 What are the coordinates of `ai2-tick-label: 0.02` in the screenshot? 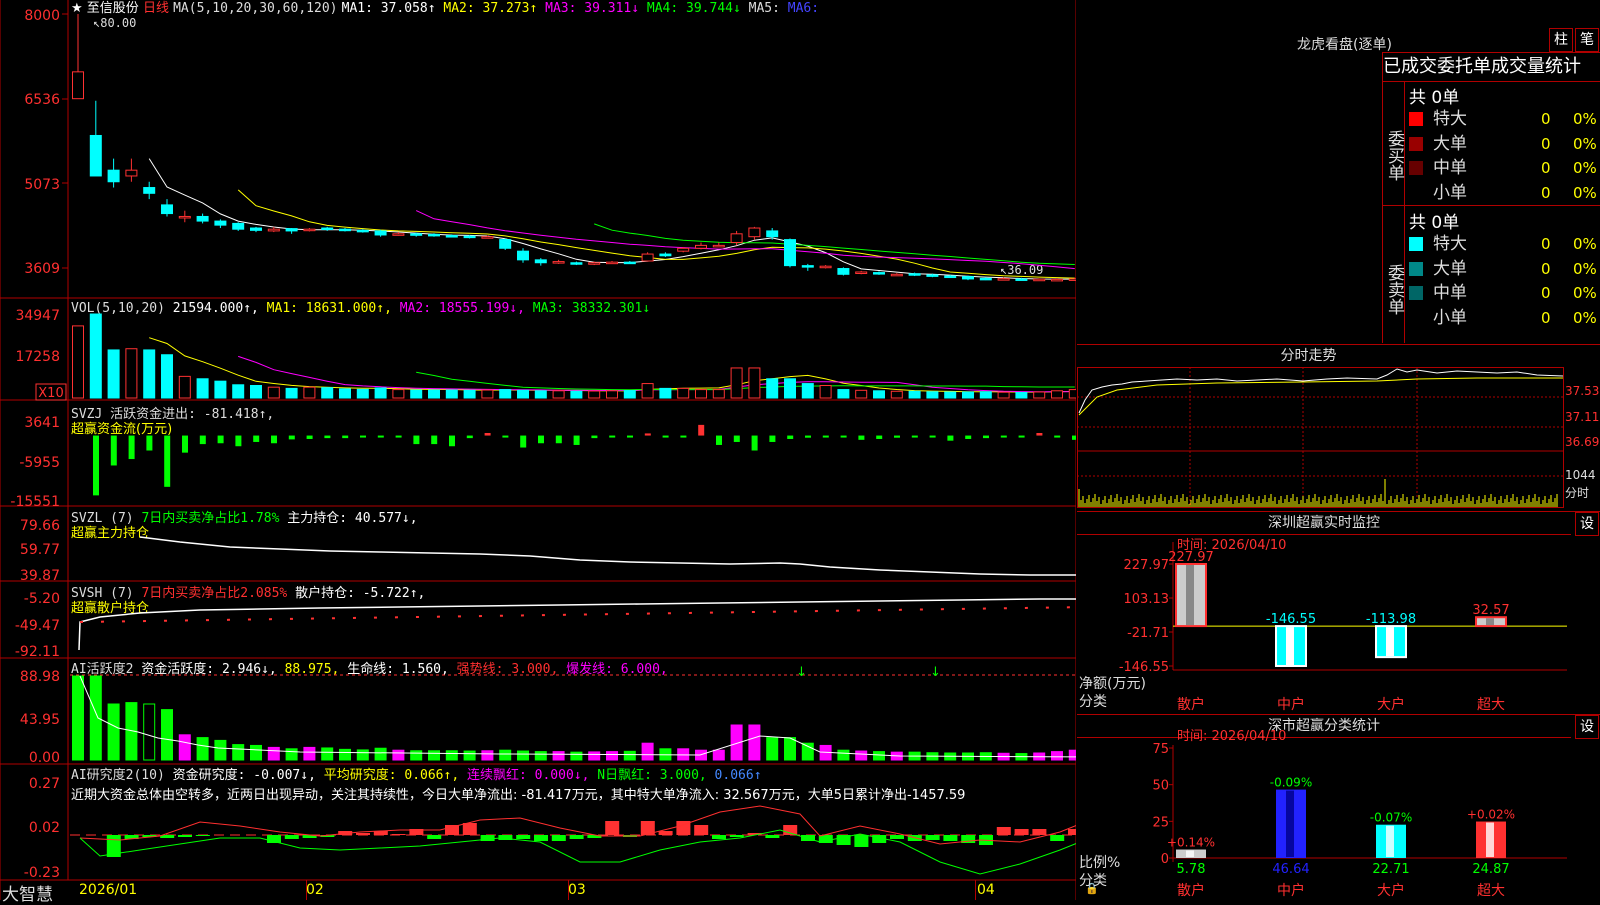 It's located at (44, 828).